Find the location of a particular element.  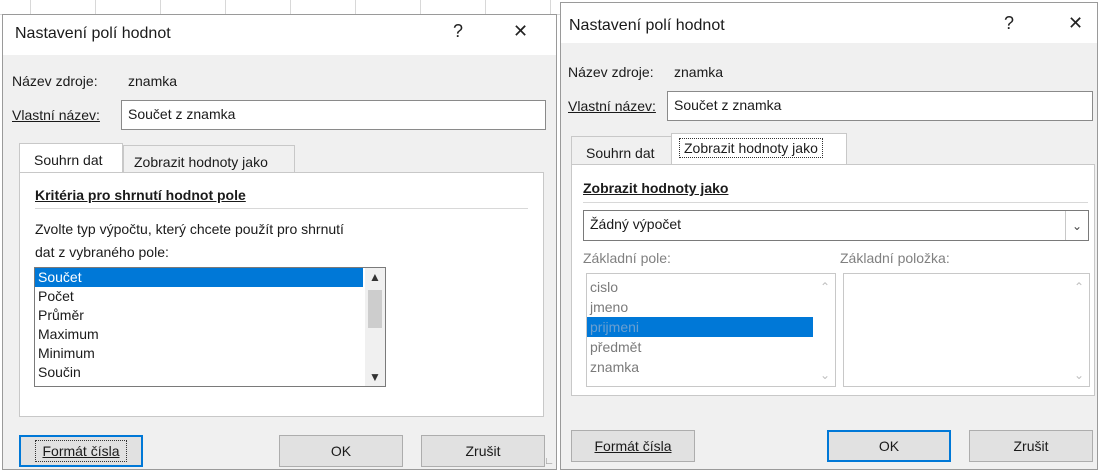

list-item: Součet is located at coordinates (199, 277).